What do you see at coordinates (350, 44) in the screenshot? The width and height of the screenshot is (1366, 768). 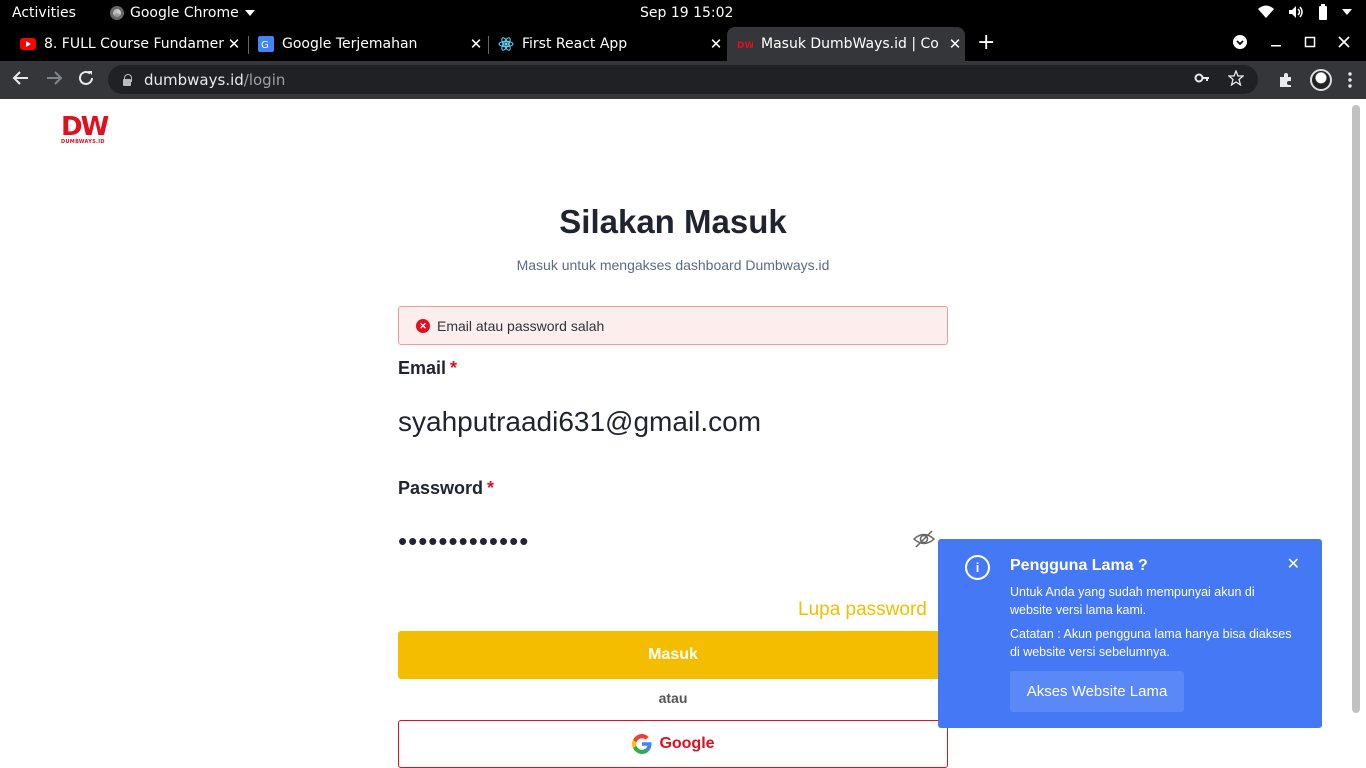 I see `tab-title: Google Terjemahan` at bounding box center [350, 44].